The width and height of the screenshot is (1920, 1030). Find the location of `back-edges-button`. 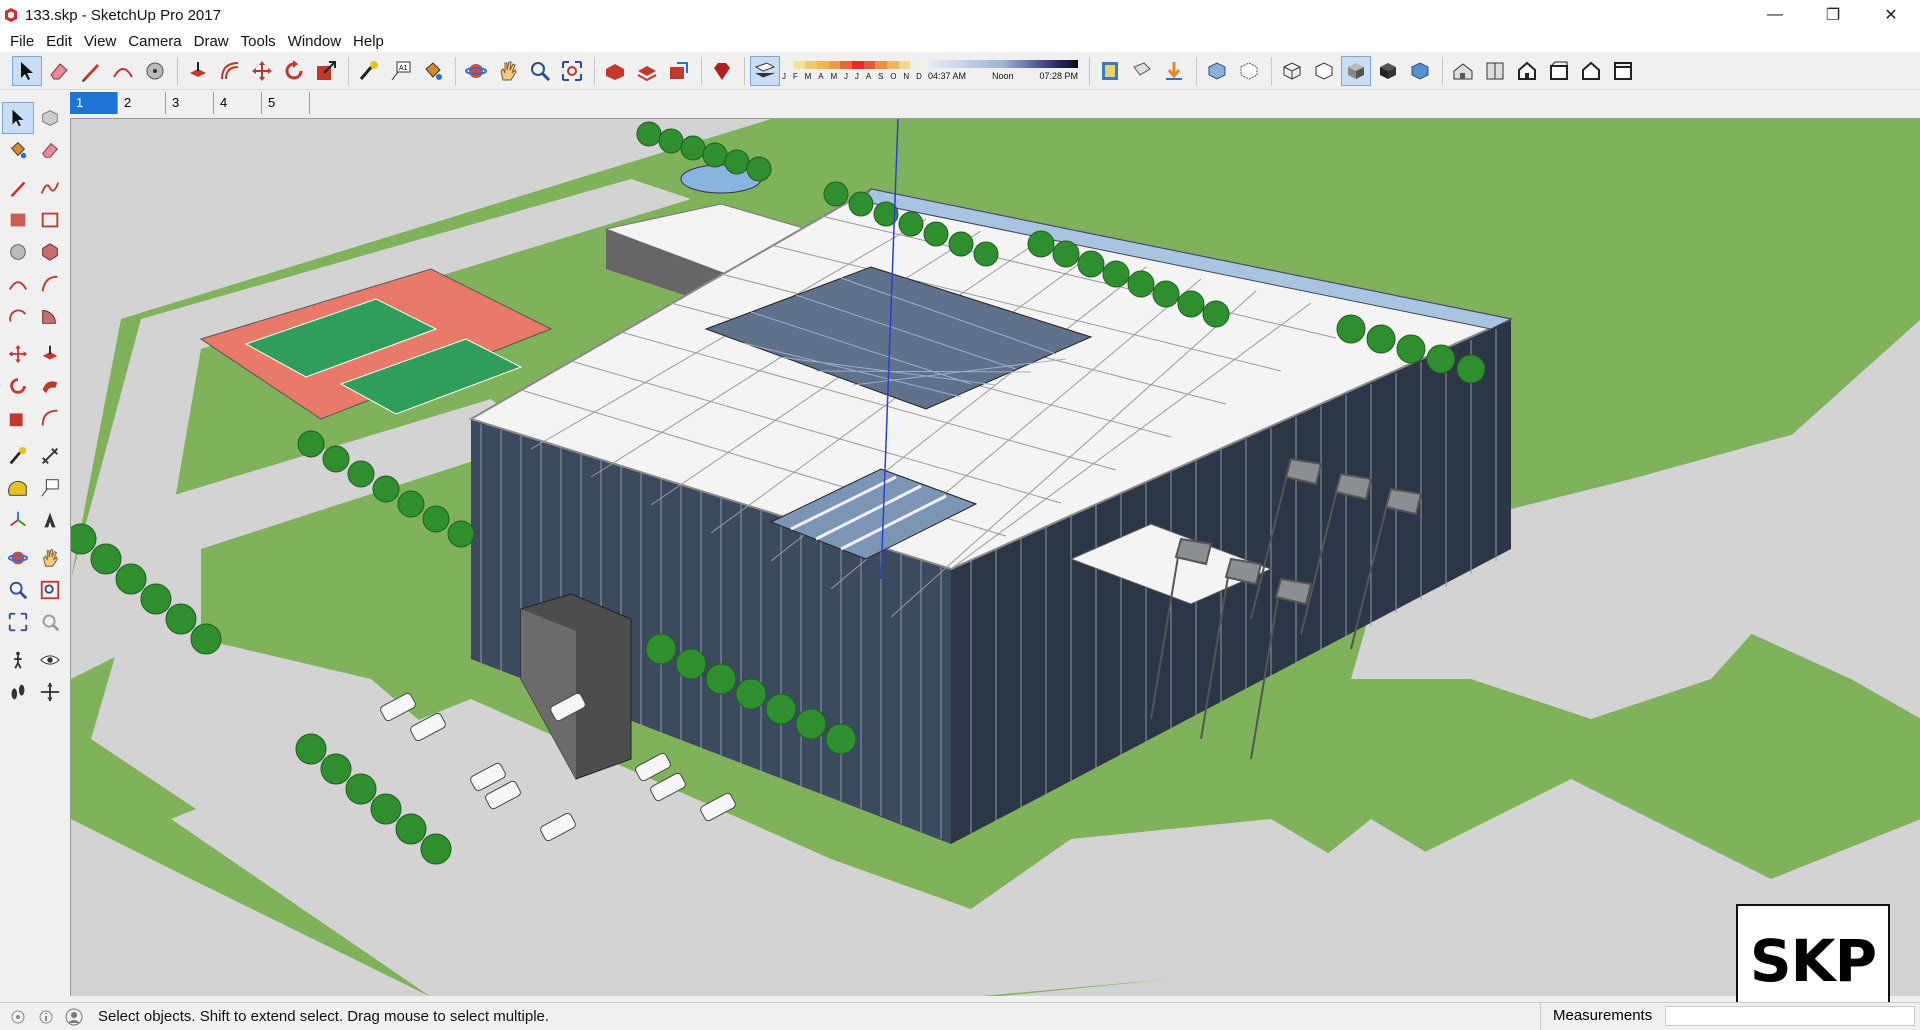

back-edges-button is located at coordinates (1249, 71).